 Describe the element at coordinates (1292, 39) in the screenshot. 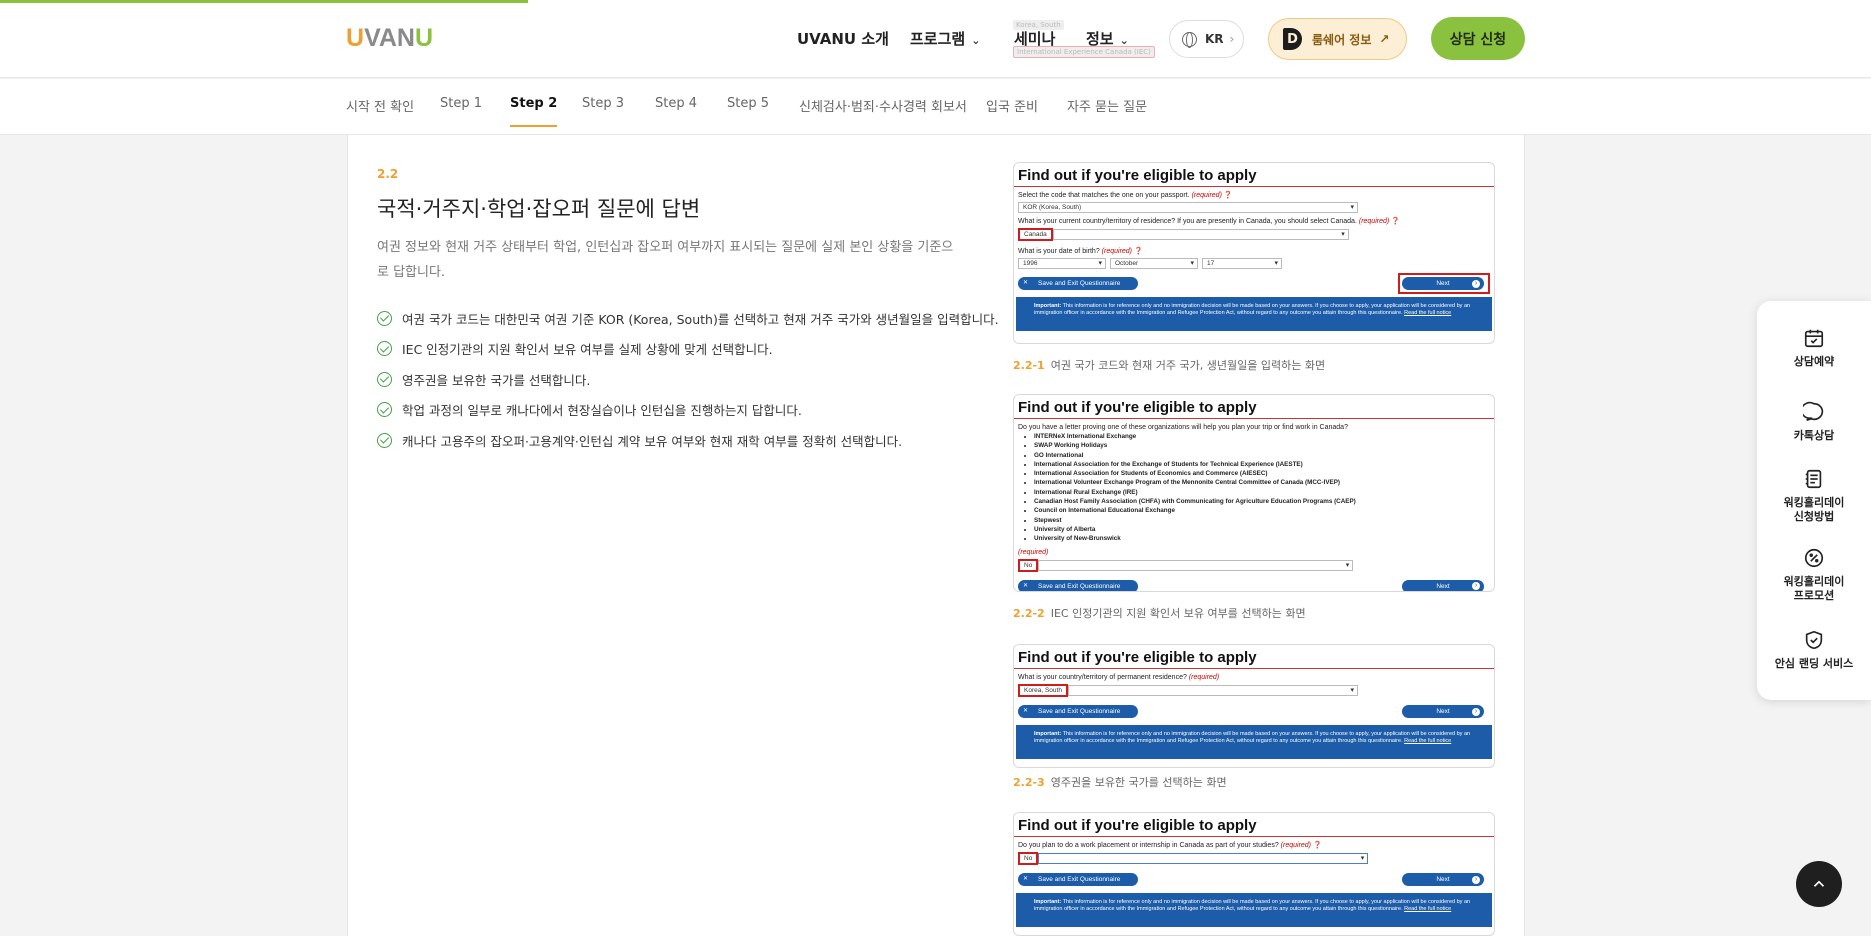

I see `roomshare-logo-icon: D` at that location.